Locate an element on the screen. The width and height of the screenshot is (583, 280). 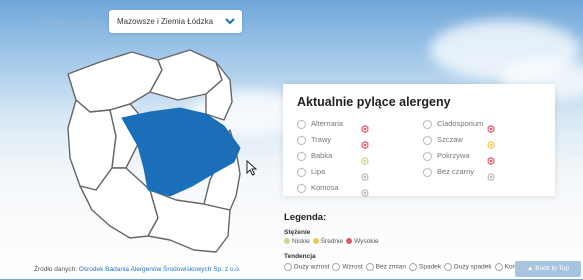
allergen-name: Cladosporium is located at coordinates (460, 124).